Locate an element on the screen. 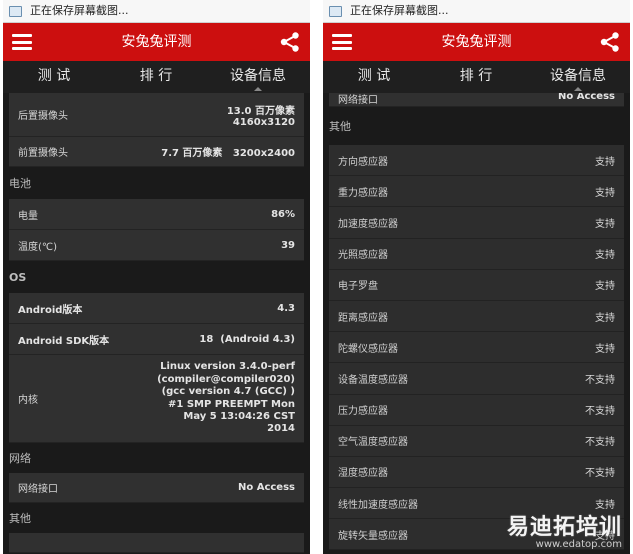 The height and width of the screenshot is (554, 633). battery-temp-row: 温度(℃) 39 is located at coordinates (156, 245).